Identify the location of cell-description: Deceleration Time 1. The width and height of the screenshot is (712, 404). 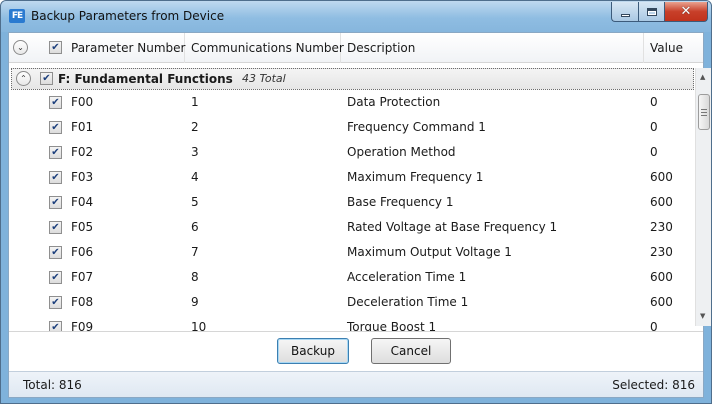
(408, 302).